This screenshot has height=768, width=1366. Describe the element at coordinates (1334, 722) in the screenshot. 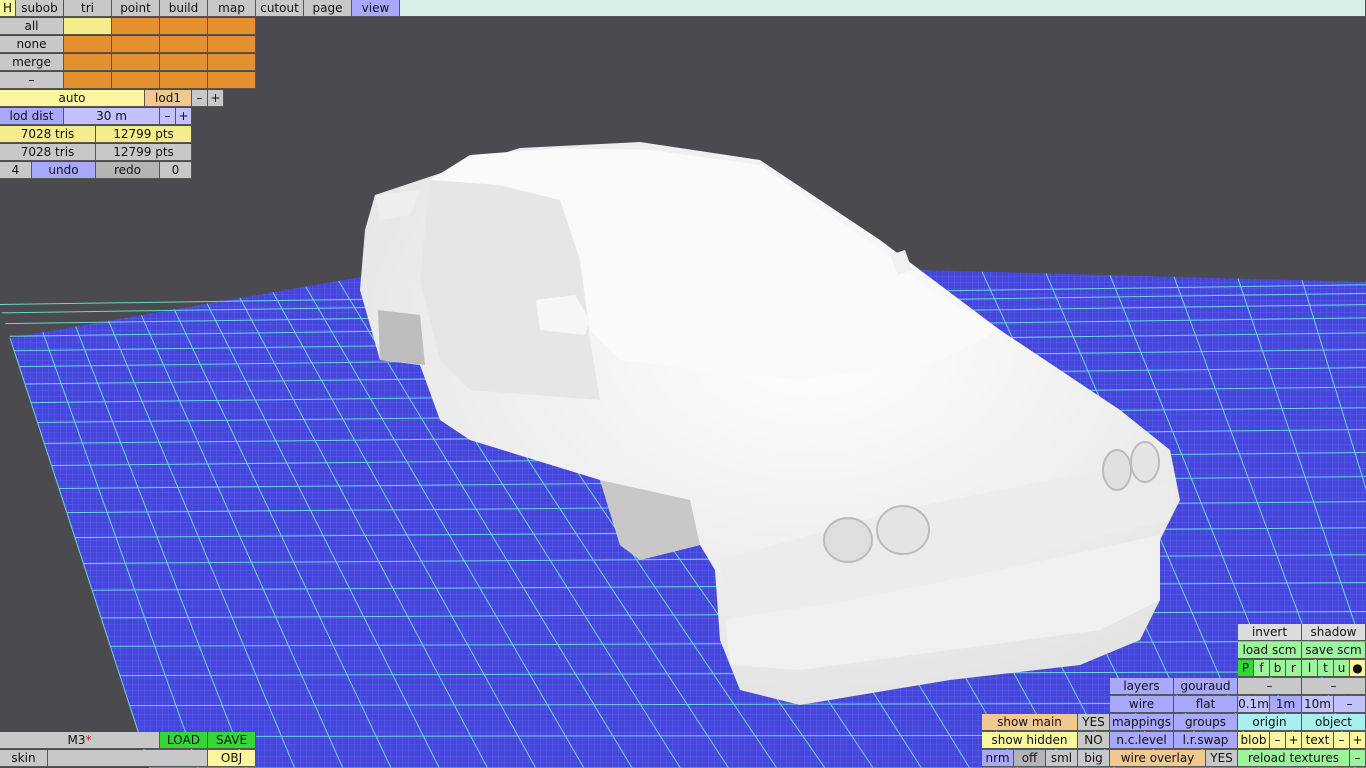

I see `object-button: object` at that location.